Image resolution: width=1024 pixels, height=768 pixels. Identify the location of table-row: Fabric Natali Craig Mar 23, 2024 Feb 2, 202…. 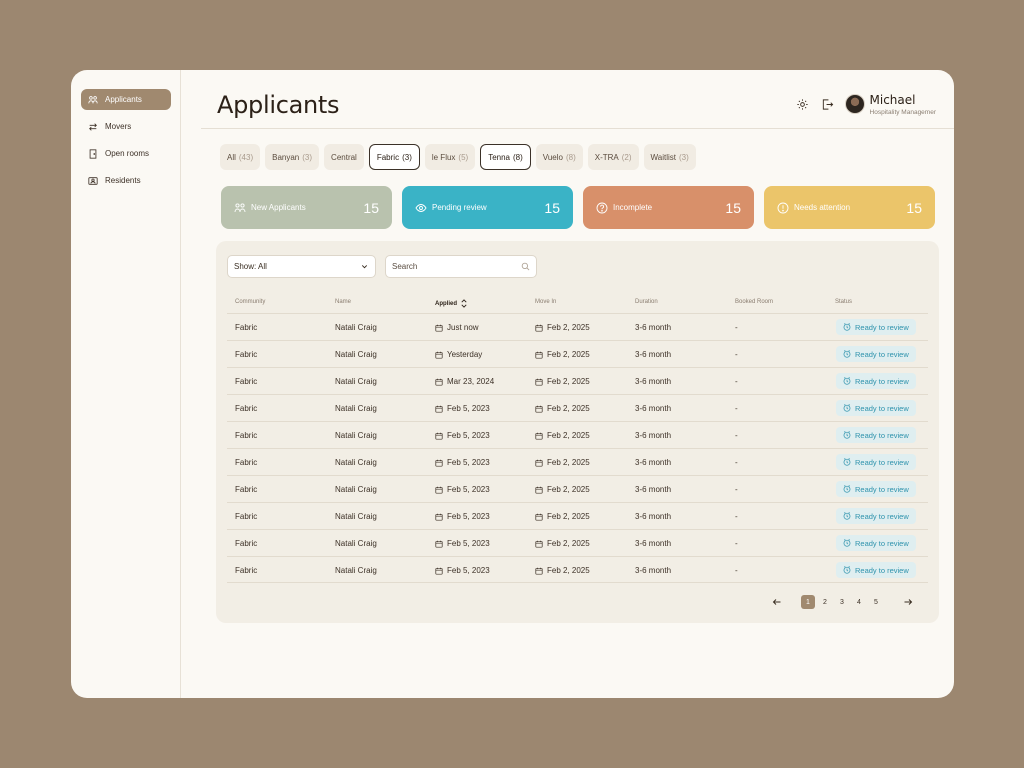
(577, 380).